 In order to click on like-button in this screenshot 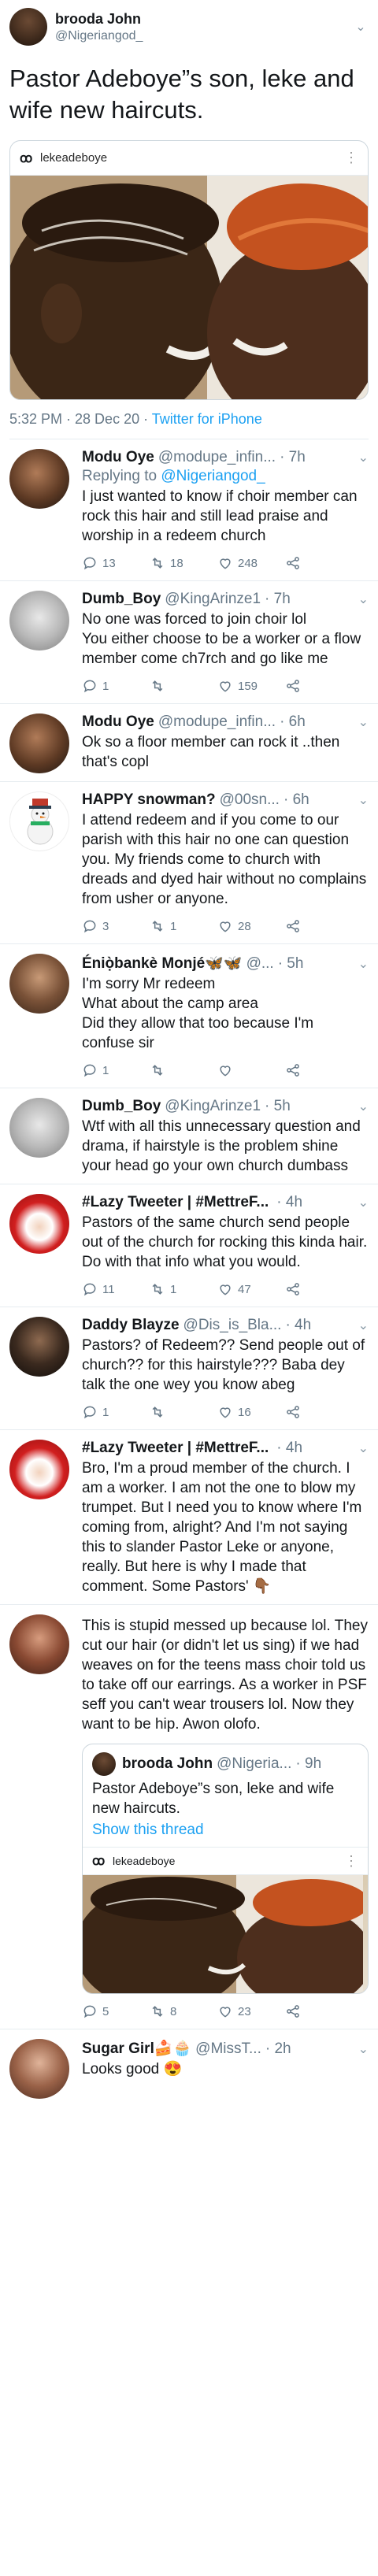, I will do `click(251, 1070)`.